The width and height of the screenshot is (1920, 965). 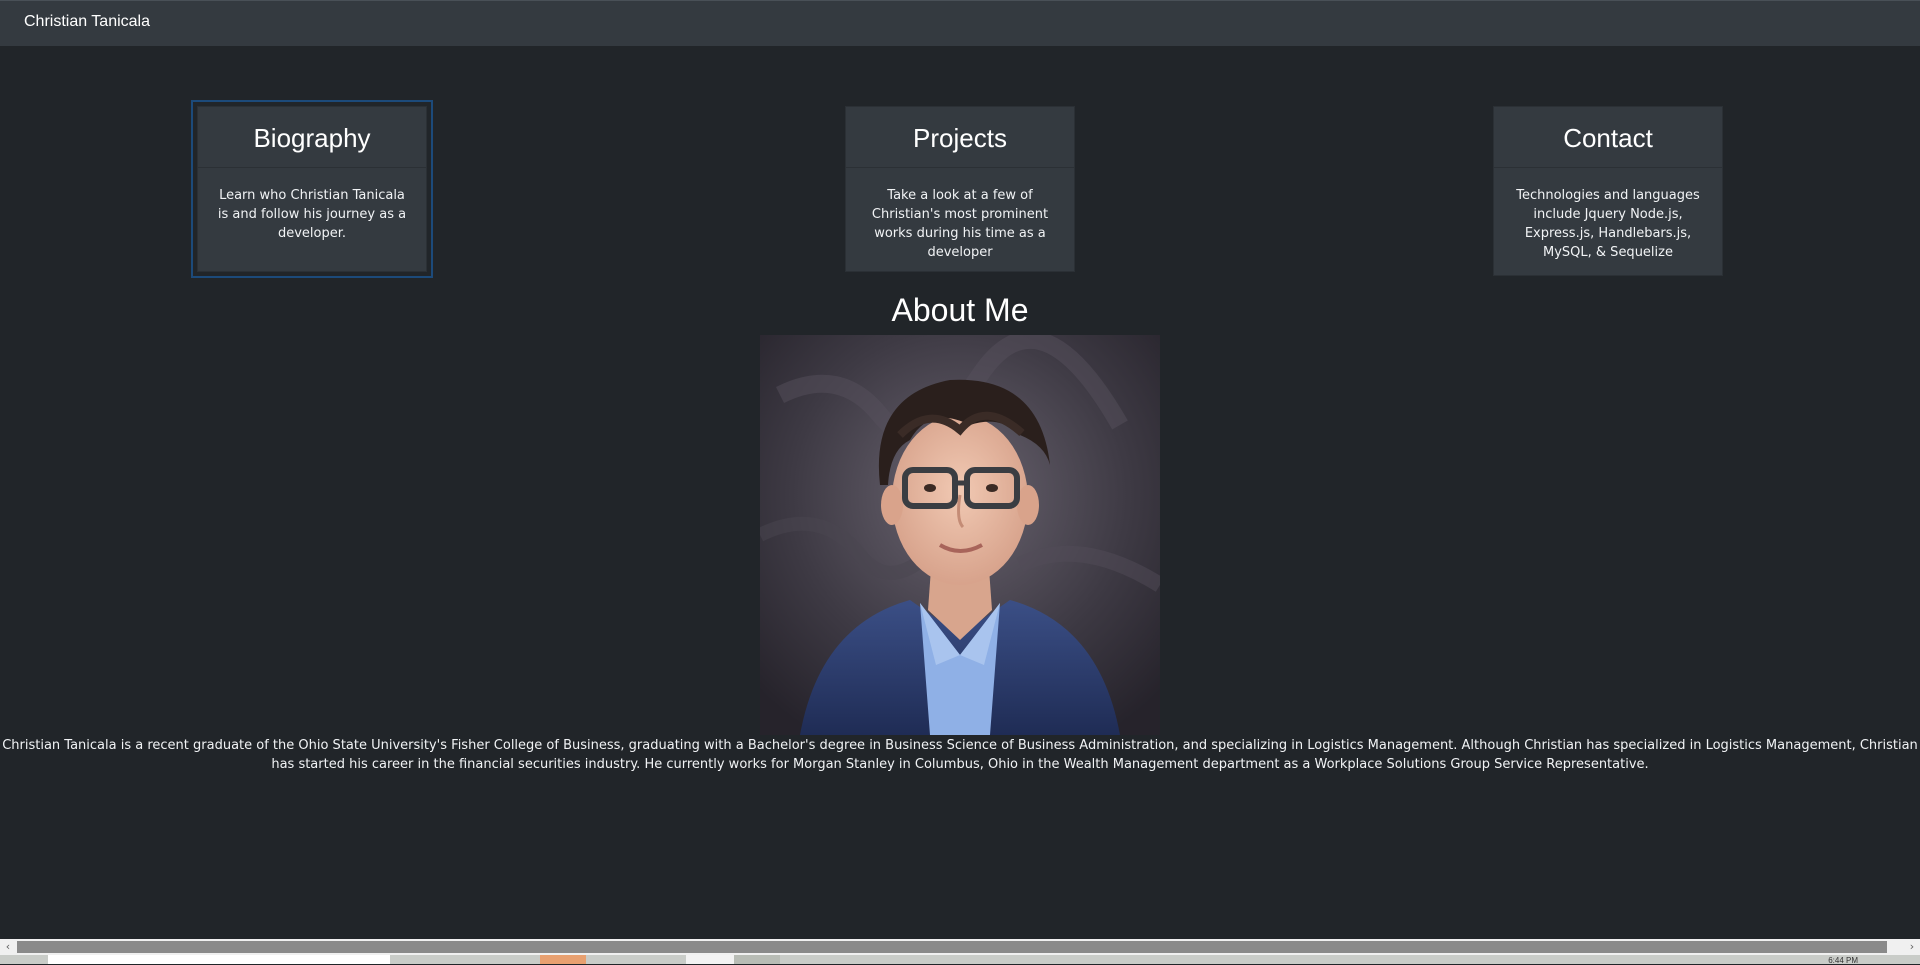 I want to click on about-heading: About Me, so click(x=960, y=310).